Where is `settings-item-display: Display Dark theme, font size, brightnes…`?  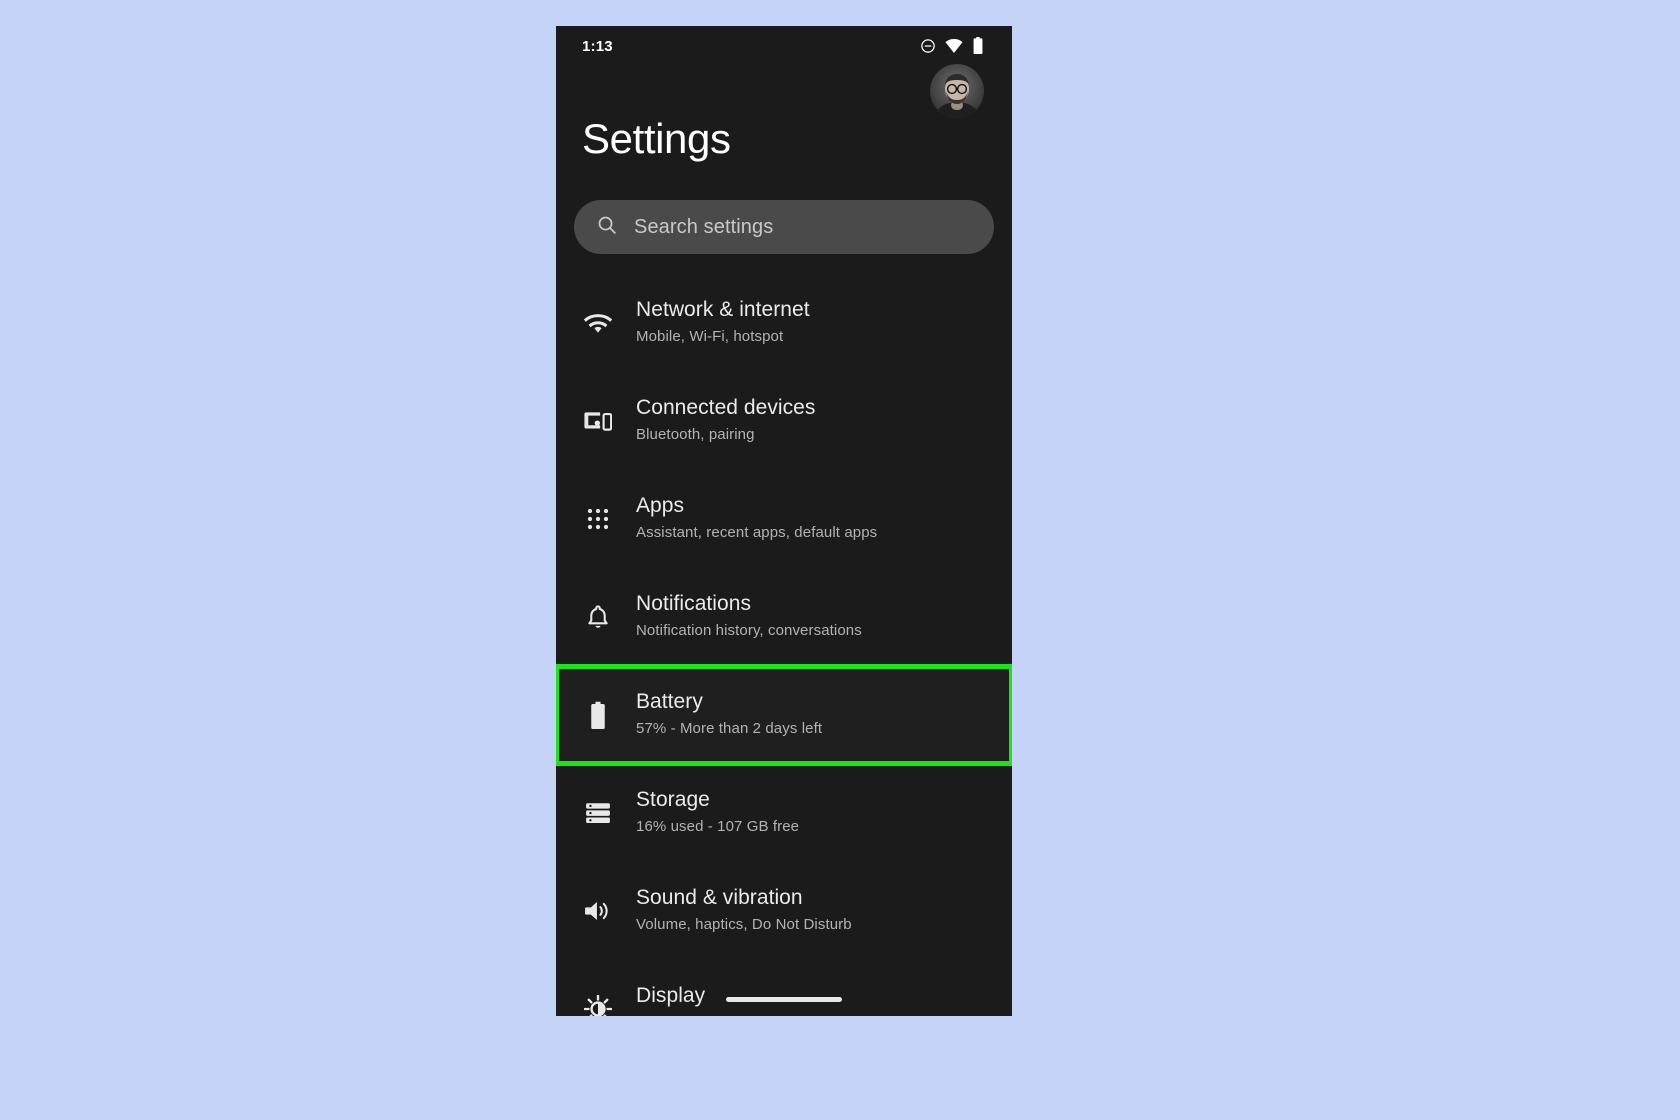 settings-item-display: Display Dark theme, font size, brightnes… is located at coordinates (784, 988).